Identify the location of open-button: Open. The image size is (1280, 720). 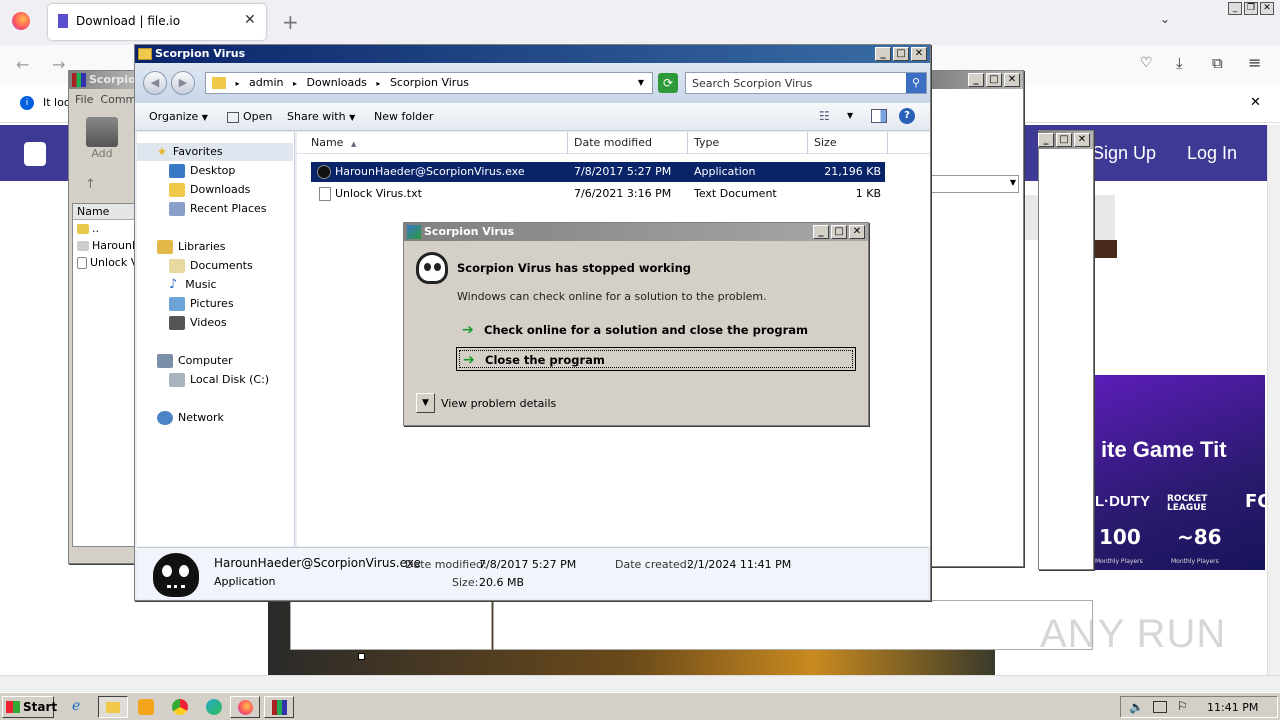
(249, 116).